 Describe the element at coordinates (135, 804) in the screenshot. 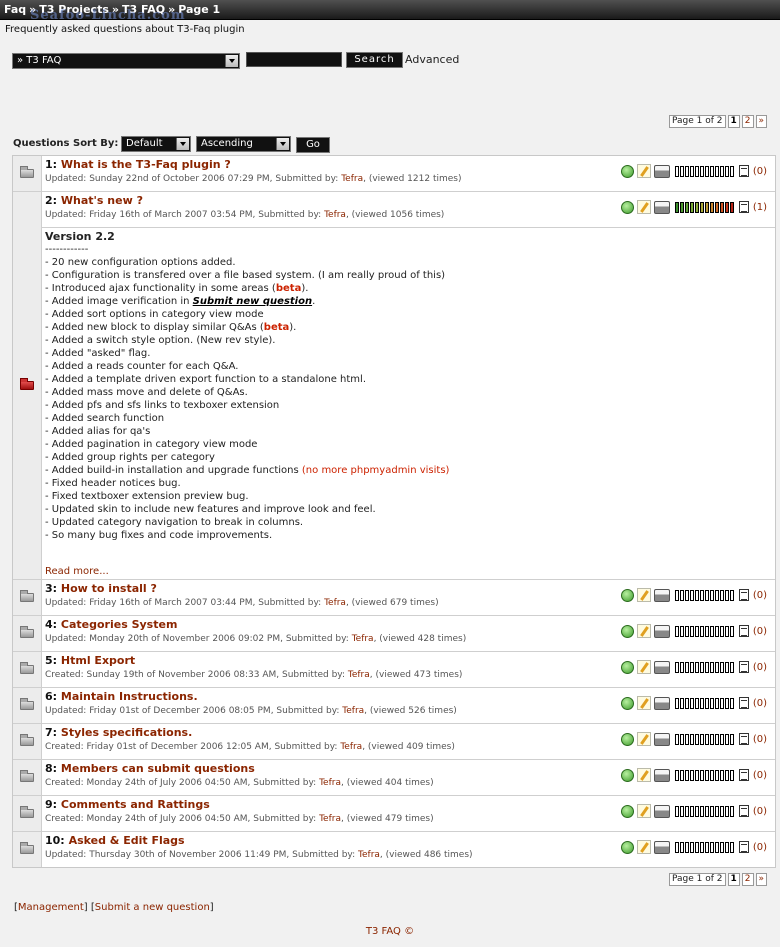

I see `question-title-link: Comments and Rattings` at that location.